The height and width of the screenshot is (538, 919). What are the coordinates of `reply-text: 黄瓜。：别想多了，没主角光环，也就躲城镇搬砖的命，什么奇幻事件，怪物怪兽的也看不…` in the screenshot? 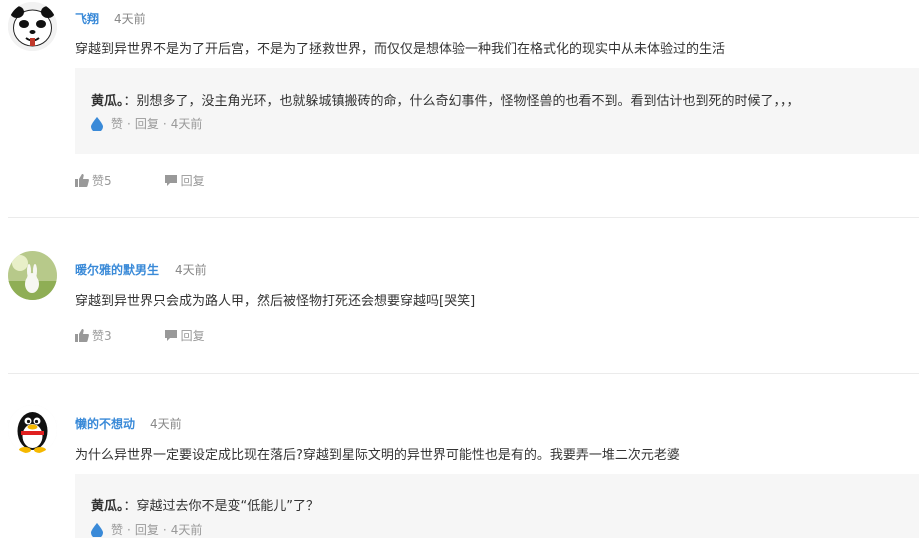 It's located at (445, 99).